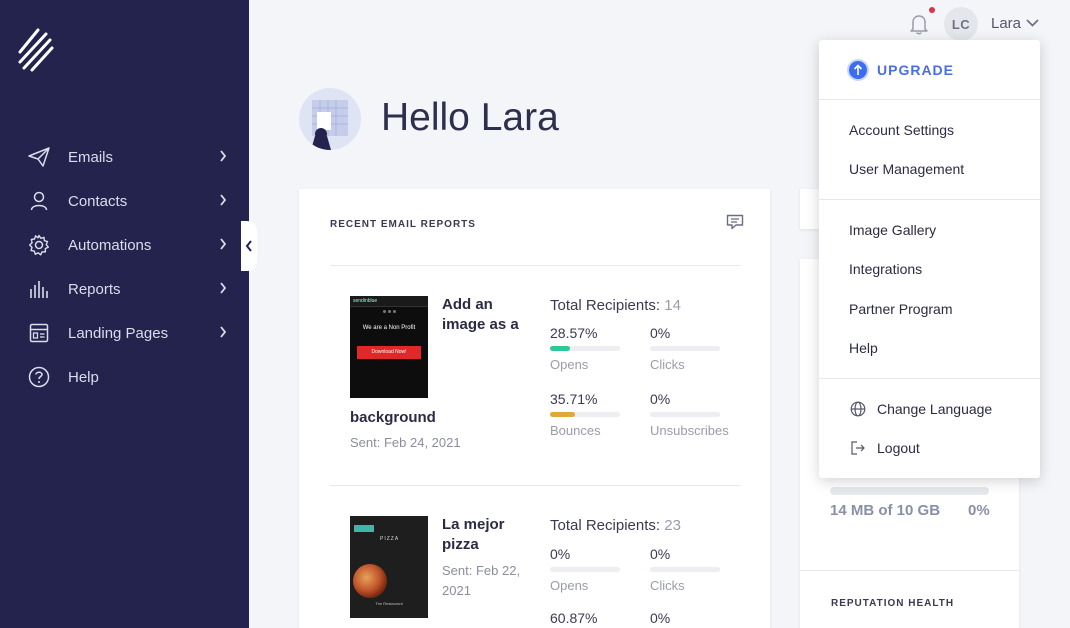 This screenshot has height=628, width=1070. Describe the element at coordinates (893, 603) in the screenshot. I see `reputation-health-title: REPUTATION HEALTH` at that location.